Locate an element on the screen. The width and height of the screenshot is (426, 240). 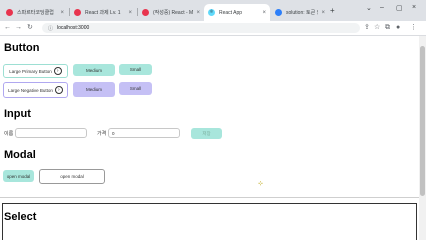
medium-negative-button-label: Medium is located at coordinates (93, 89).